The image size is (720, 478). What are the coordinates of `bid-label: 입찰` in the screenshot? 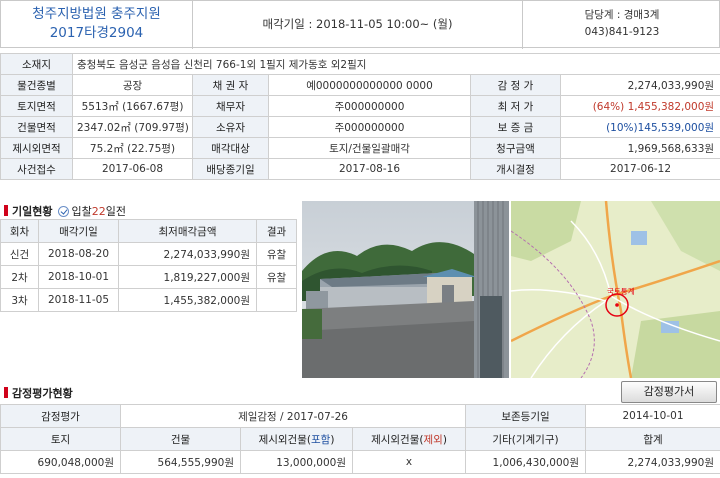 It's located at (81, 211).